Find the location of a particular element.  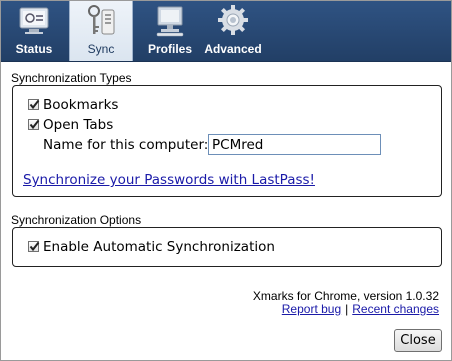

computer-name-field is located at coordinates (294, 144).